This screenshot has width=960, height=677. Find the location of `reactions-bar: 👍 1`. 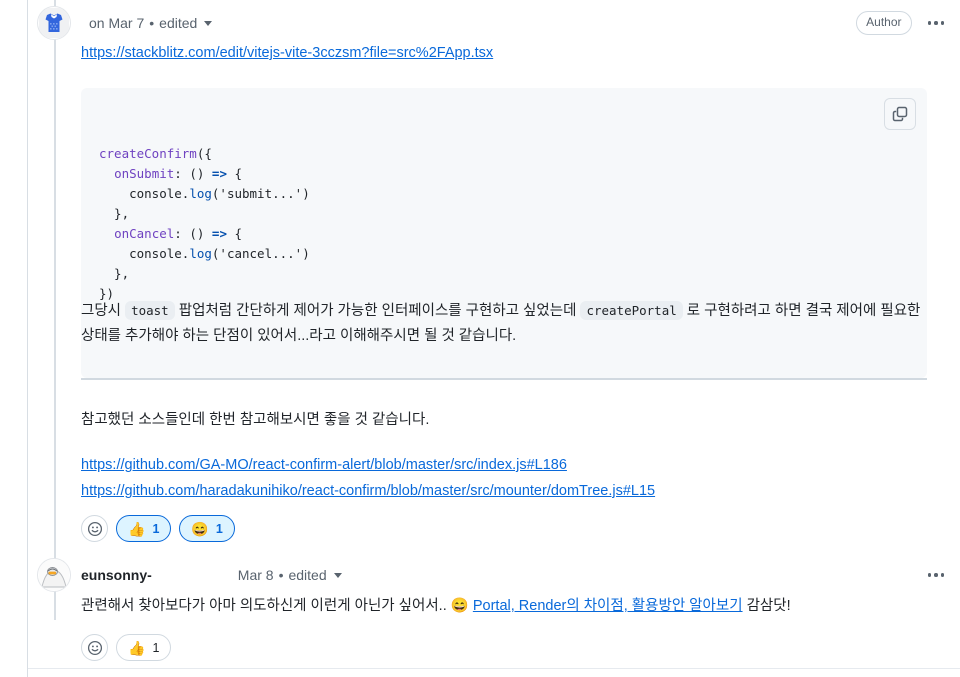

reactions-bar: 👍 1 is located at coordinates (126, 647).